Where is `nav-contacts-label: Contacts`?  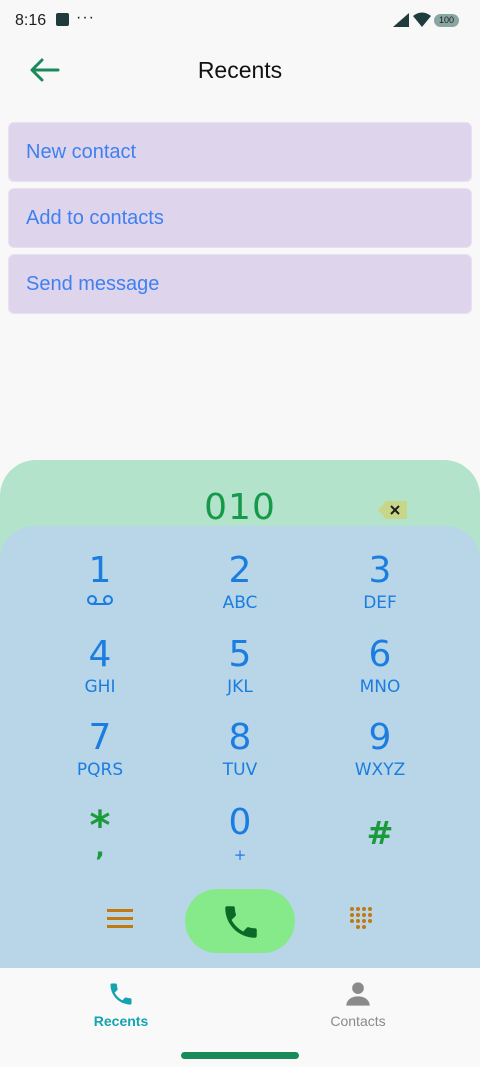 nav-contacts-label: Contacts is located at coordinates (358, 1021).